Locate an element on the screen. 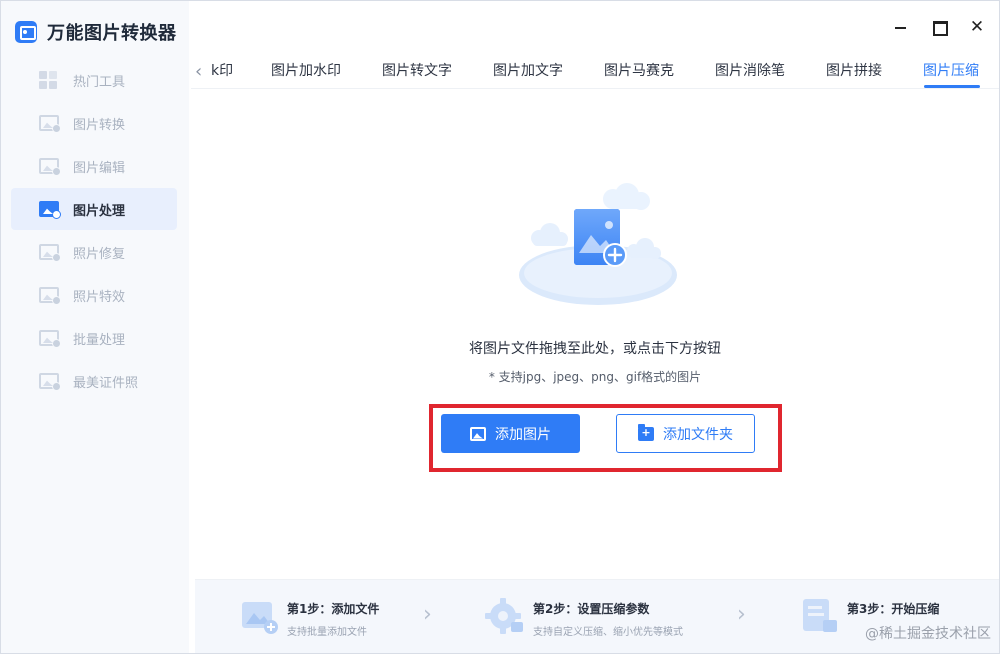 This screenshot has height=654, width=1000. sidebar-item-image-convert: 图片转换 is located at coordinates (94, 123).